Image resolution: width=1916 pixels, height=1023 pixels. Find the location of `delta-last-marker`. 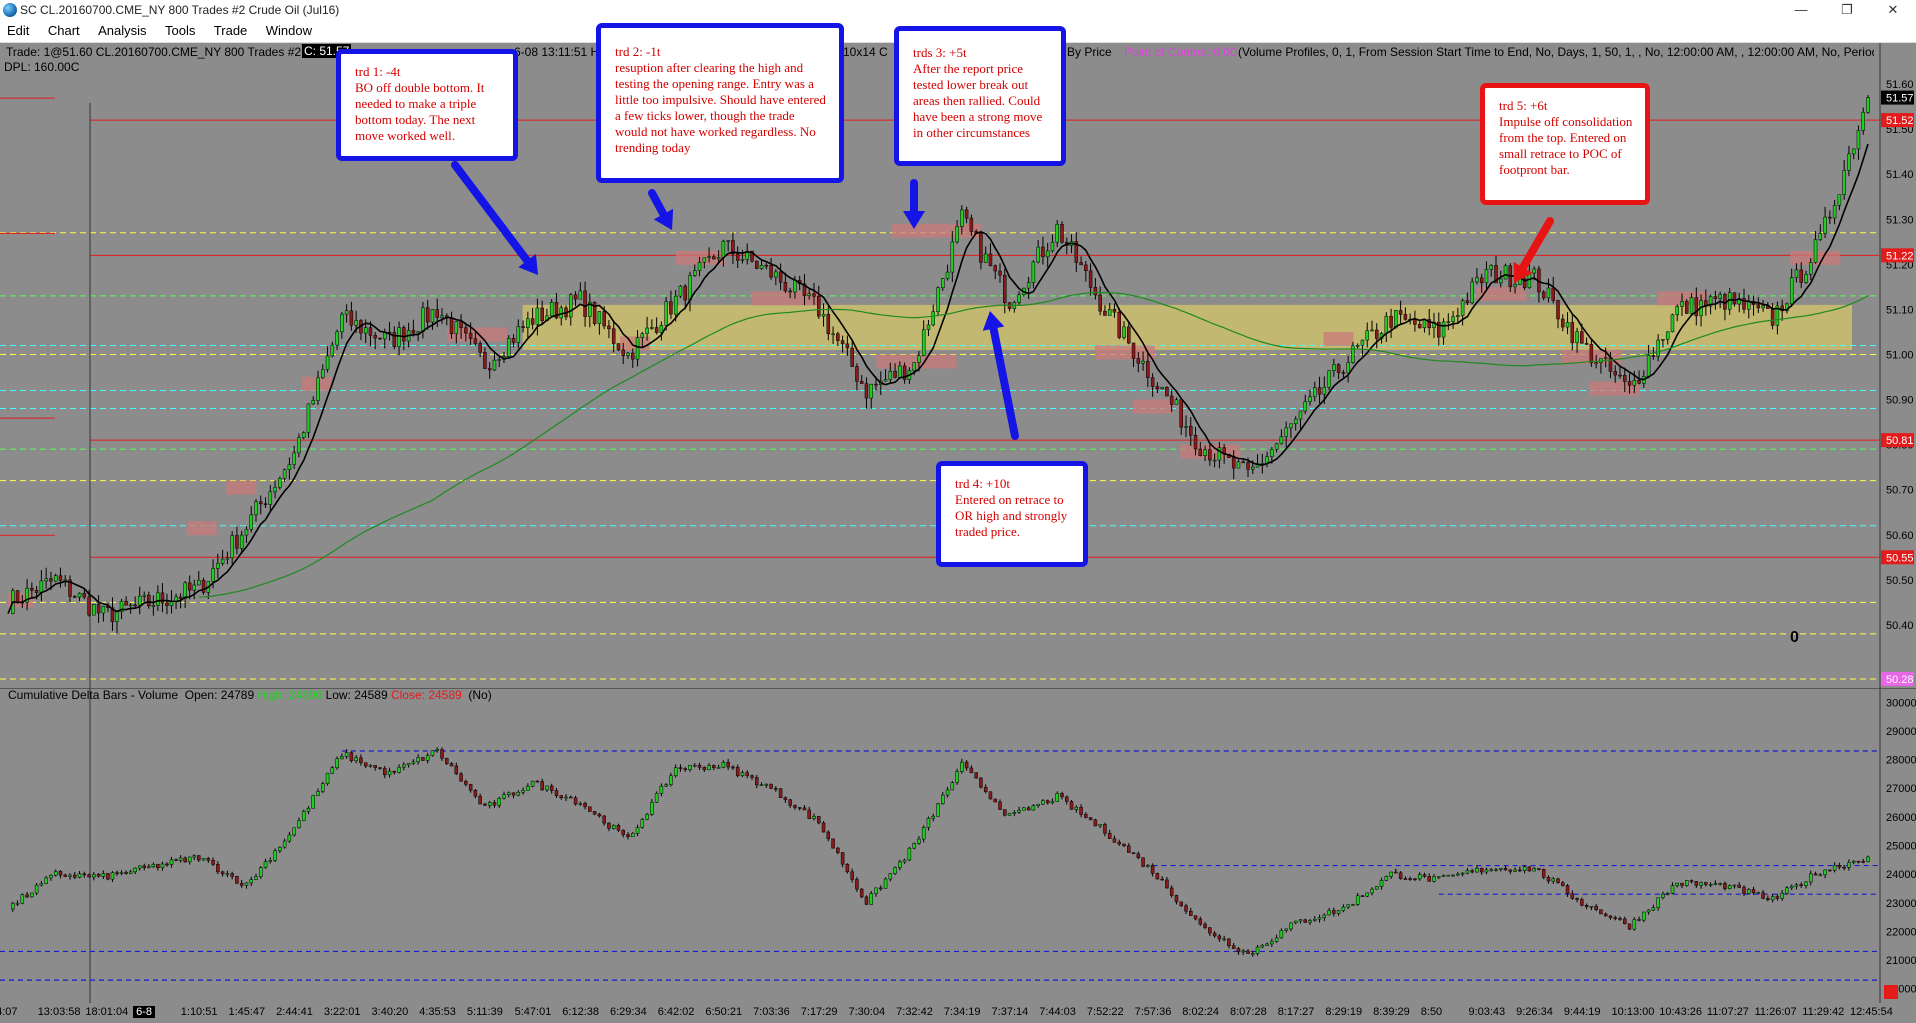

delta-last-marker is located at coordinates (1891, 992).